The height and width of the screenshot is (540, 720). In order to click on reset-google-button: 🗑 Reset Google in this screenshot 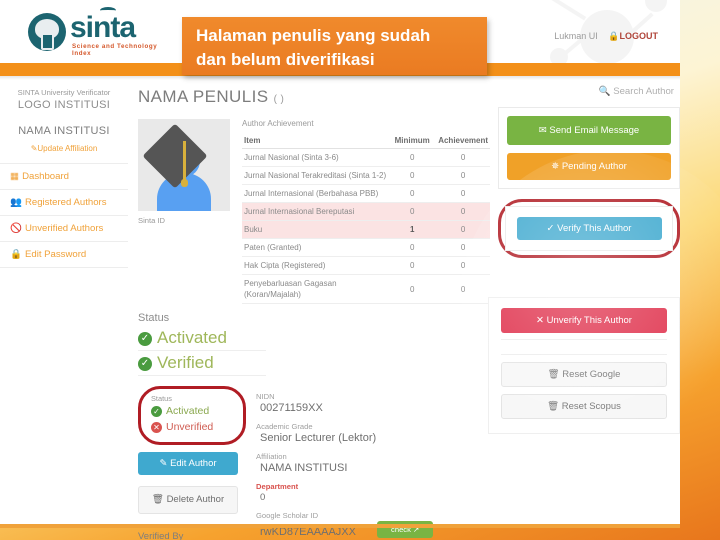, I will do `click(584, 374)`.